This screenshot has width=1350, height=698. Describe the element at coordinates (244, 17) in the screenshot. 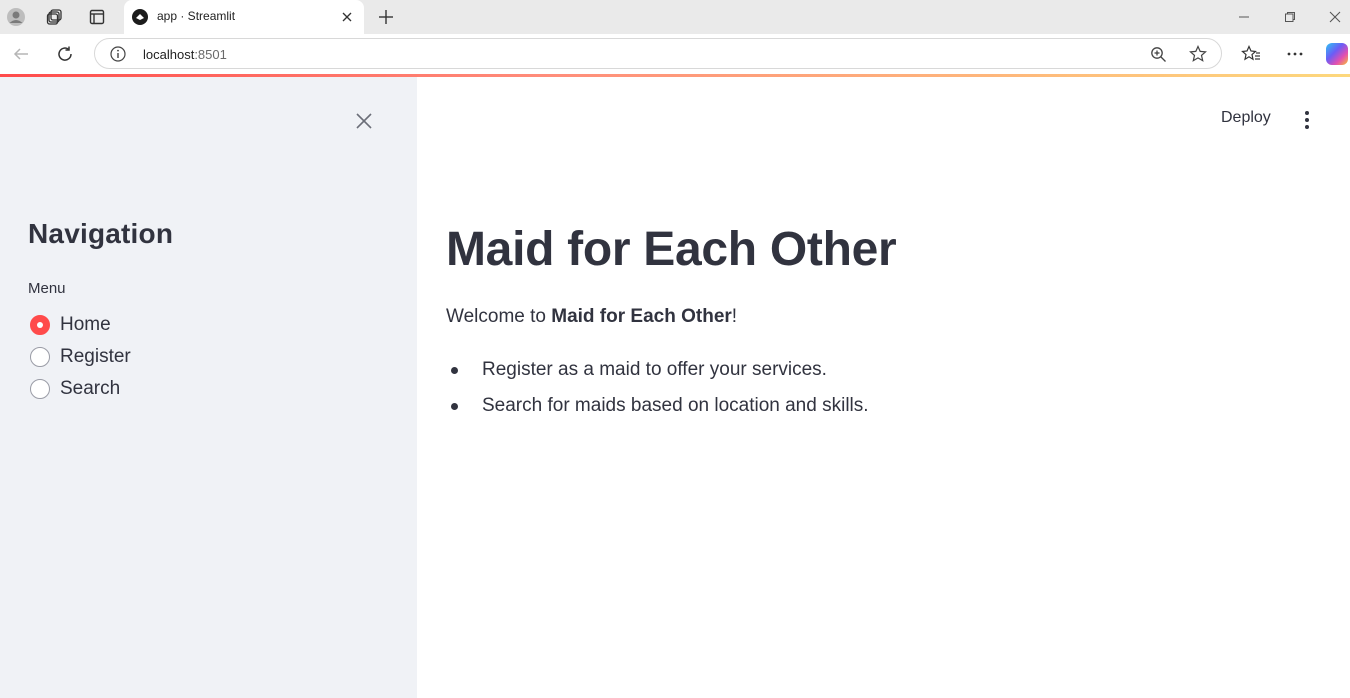

I see `tab-app-streamlit: app · Streamlit` at that location.